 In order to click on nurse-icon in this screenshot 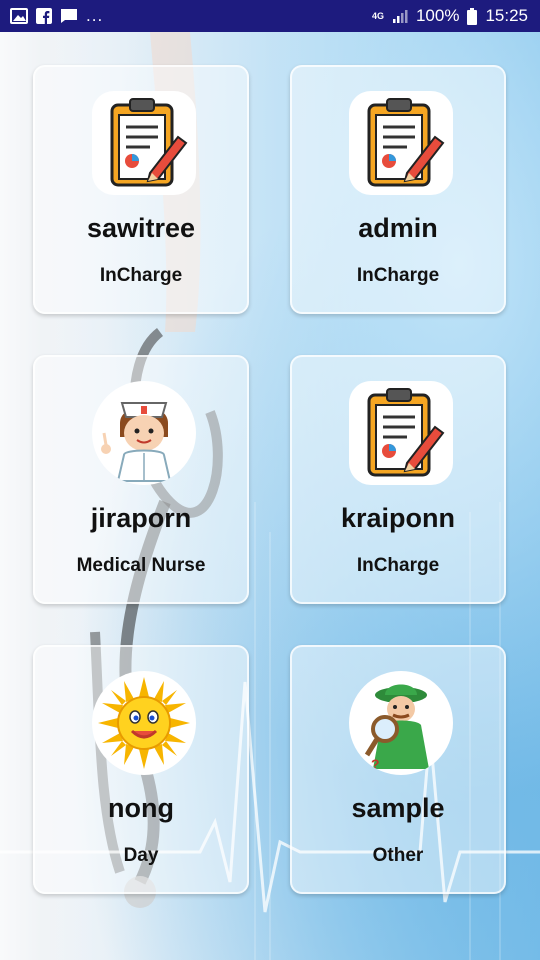, I will do `click(144, 433)`.